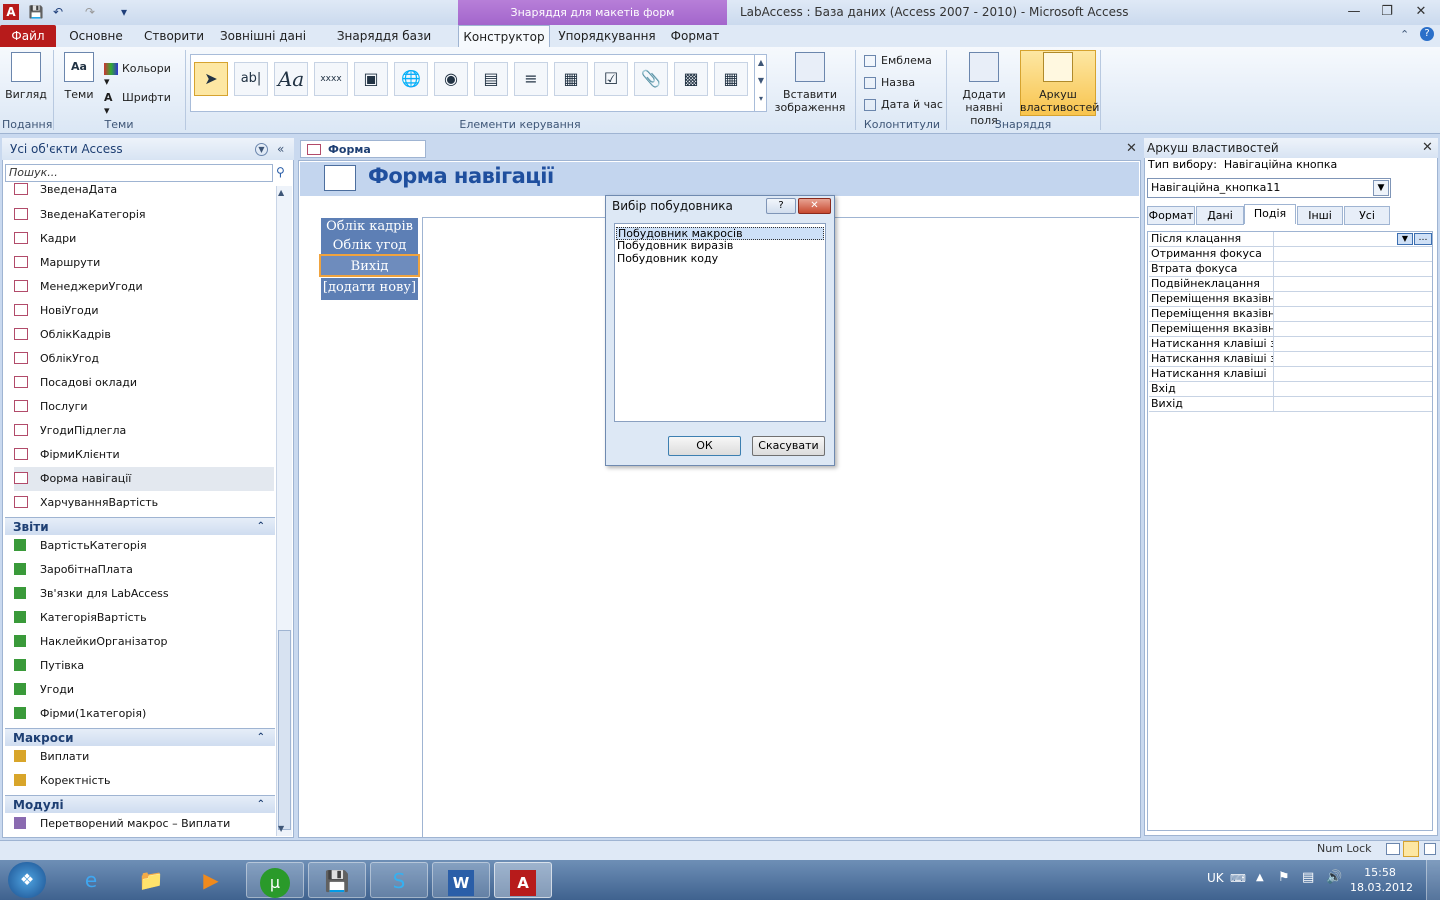 This screenshot has height=900, width=1440. I want to click on tab-design: Конструктор, so click(504, 36).